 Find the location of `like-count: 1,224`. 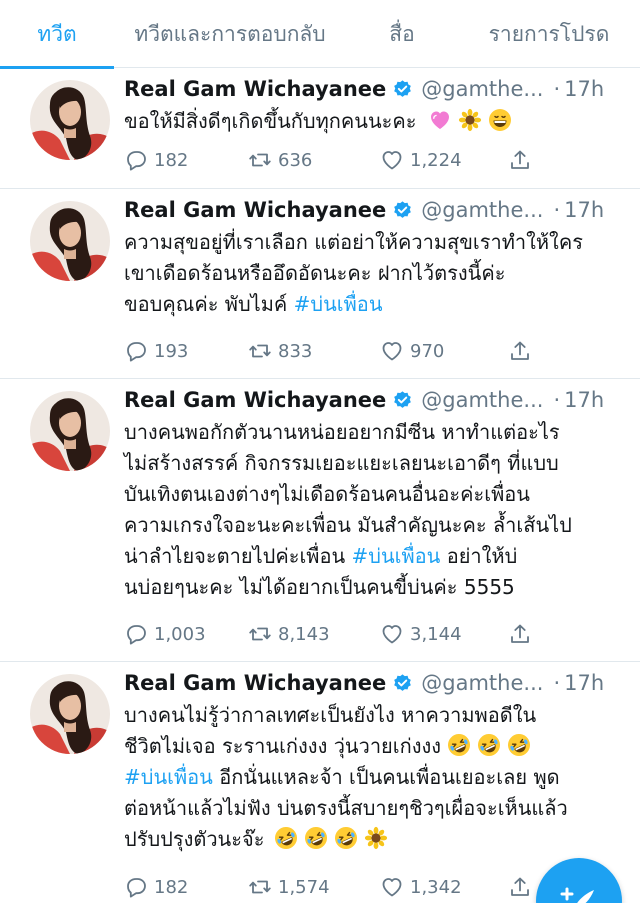

like-count: 1,224 is located at coordinates (436, 160).